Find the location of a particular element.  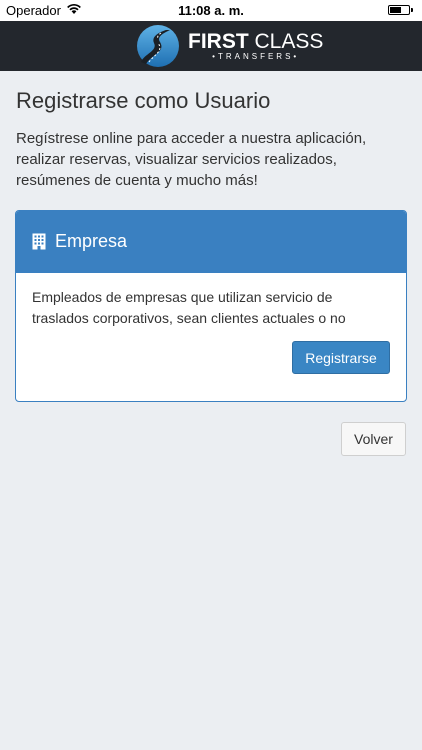

battery-icon is located at coordinates (400, 10).